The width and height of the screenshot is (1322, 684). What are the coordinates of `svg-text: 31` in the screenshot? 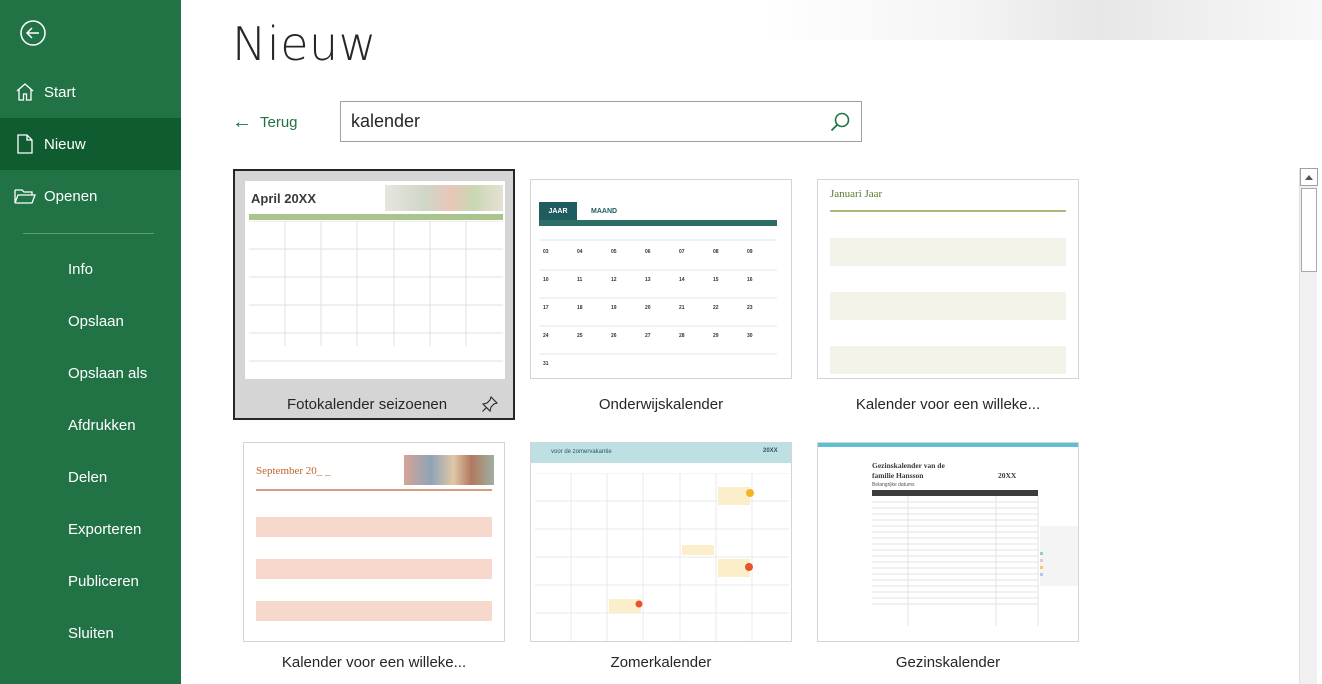 It's located at (546, 364).